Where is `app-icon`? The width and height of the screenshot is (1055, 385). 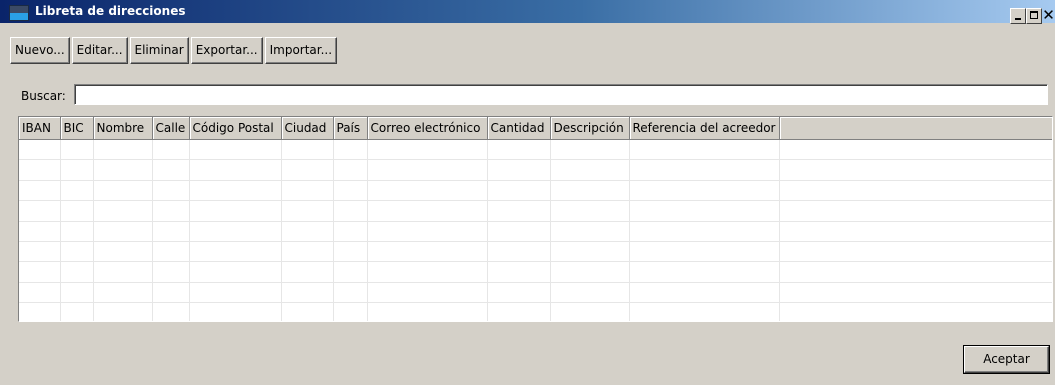 app-icon is located at coordinates (19, 13).